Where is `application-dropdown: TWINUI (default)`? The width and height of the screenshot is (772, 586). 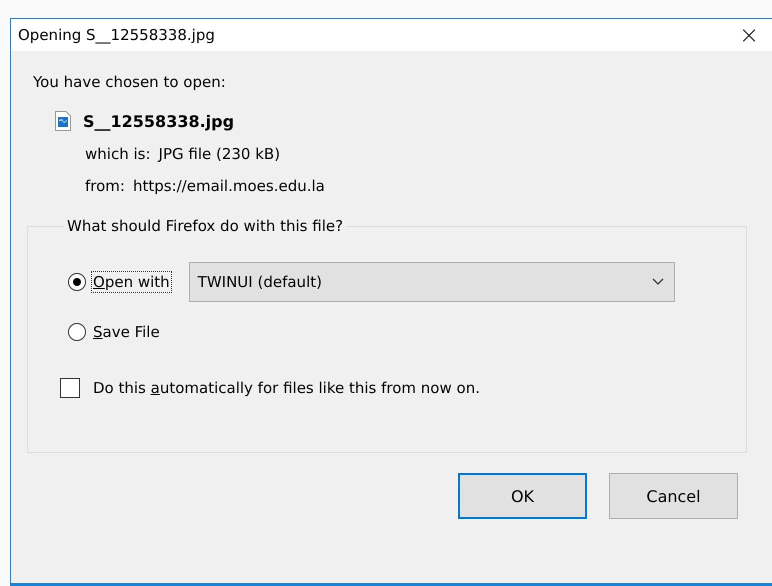 application-dropdown: TWINUI (default) is located at coordinates (431, 282).